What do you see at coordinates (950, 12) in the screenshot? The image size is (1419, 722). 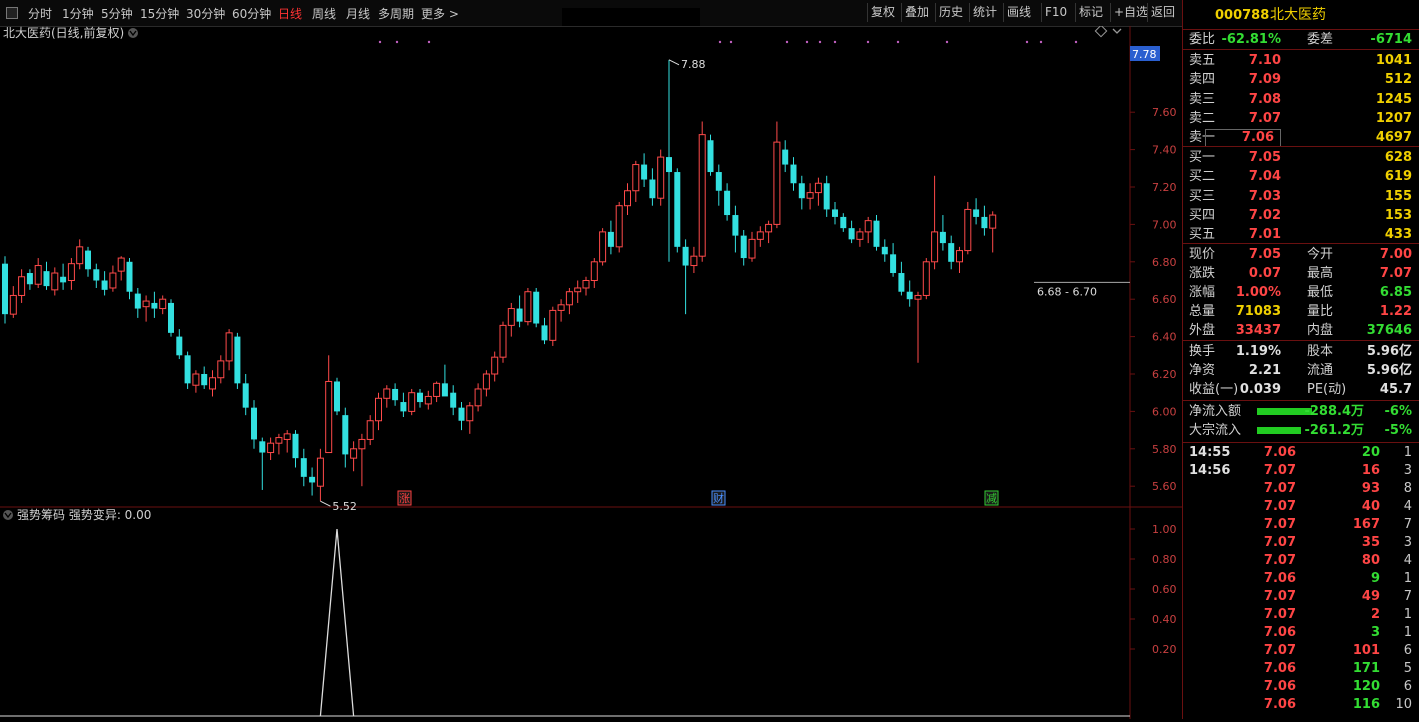 I see `toolbar-button: 历史` at bounding box center [950, 12].